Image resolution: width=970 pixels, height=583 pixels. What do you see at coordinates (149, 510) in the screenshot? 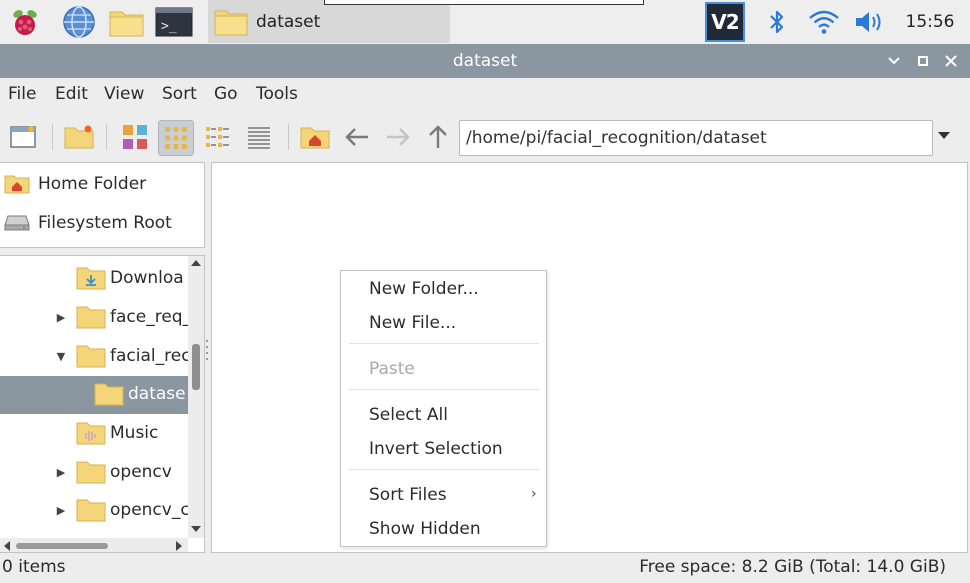
I see `tree-item-label: opencv_c` at bounding box center [149, 510].